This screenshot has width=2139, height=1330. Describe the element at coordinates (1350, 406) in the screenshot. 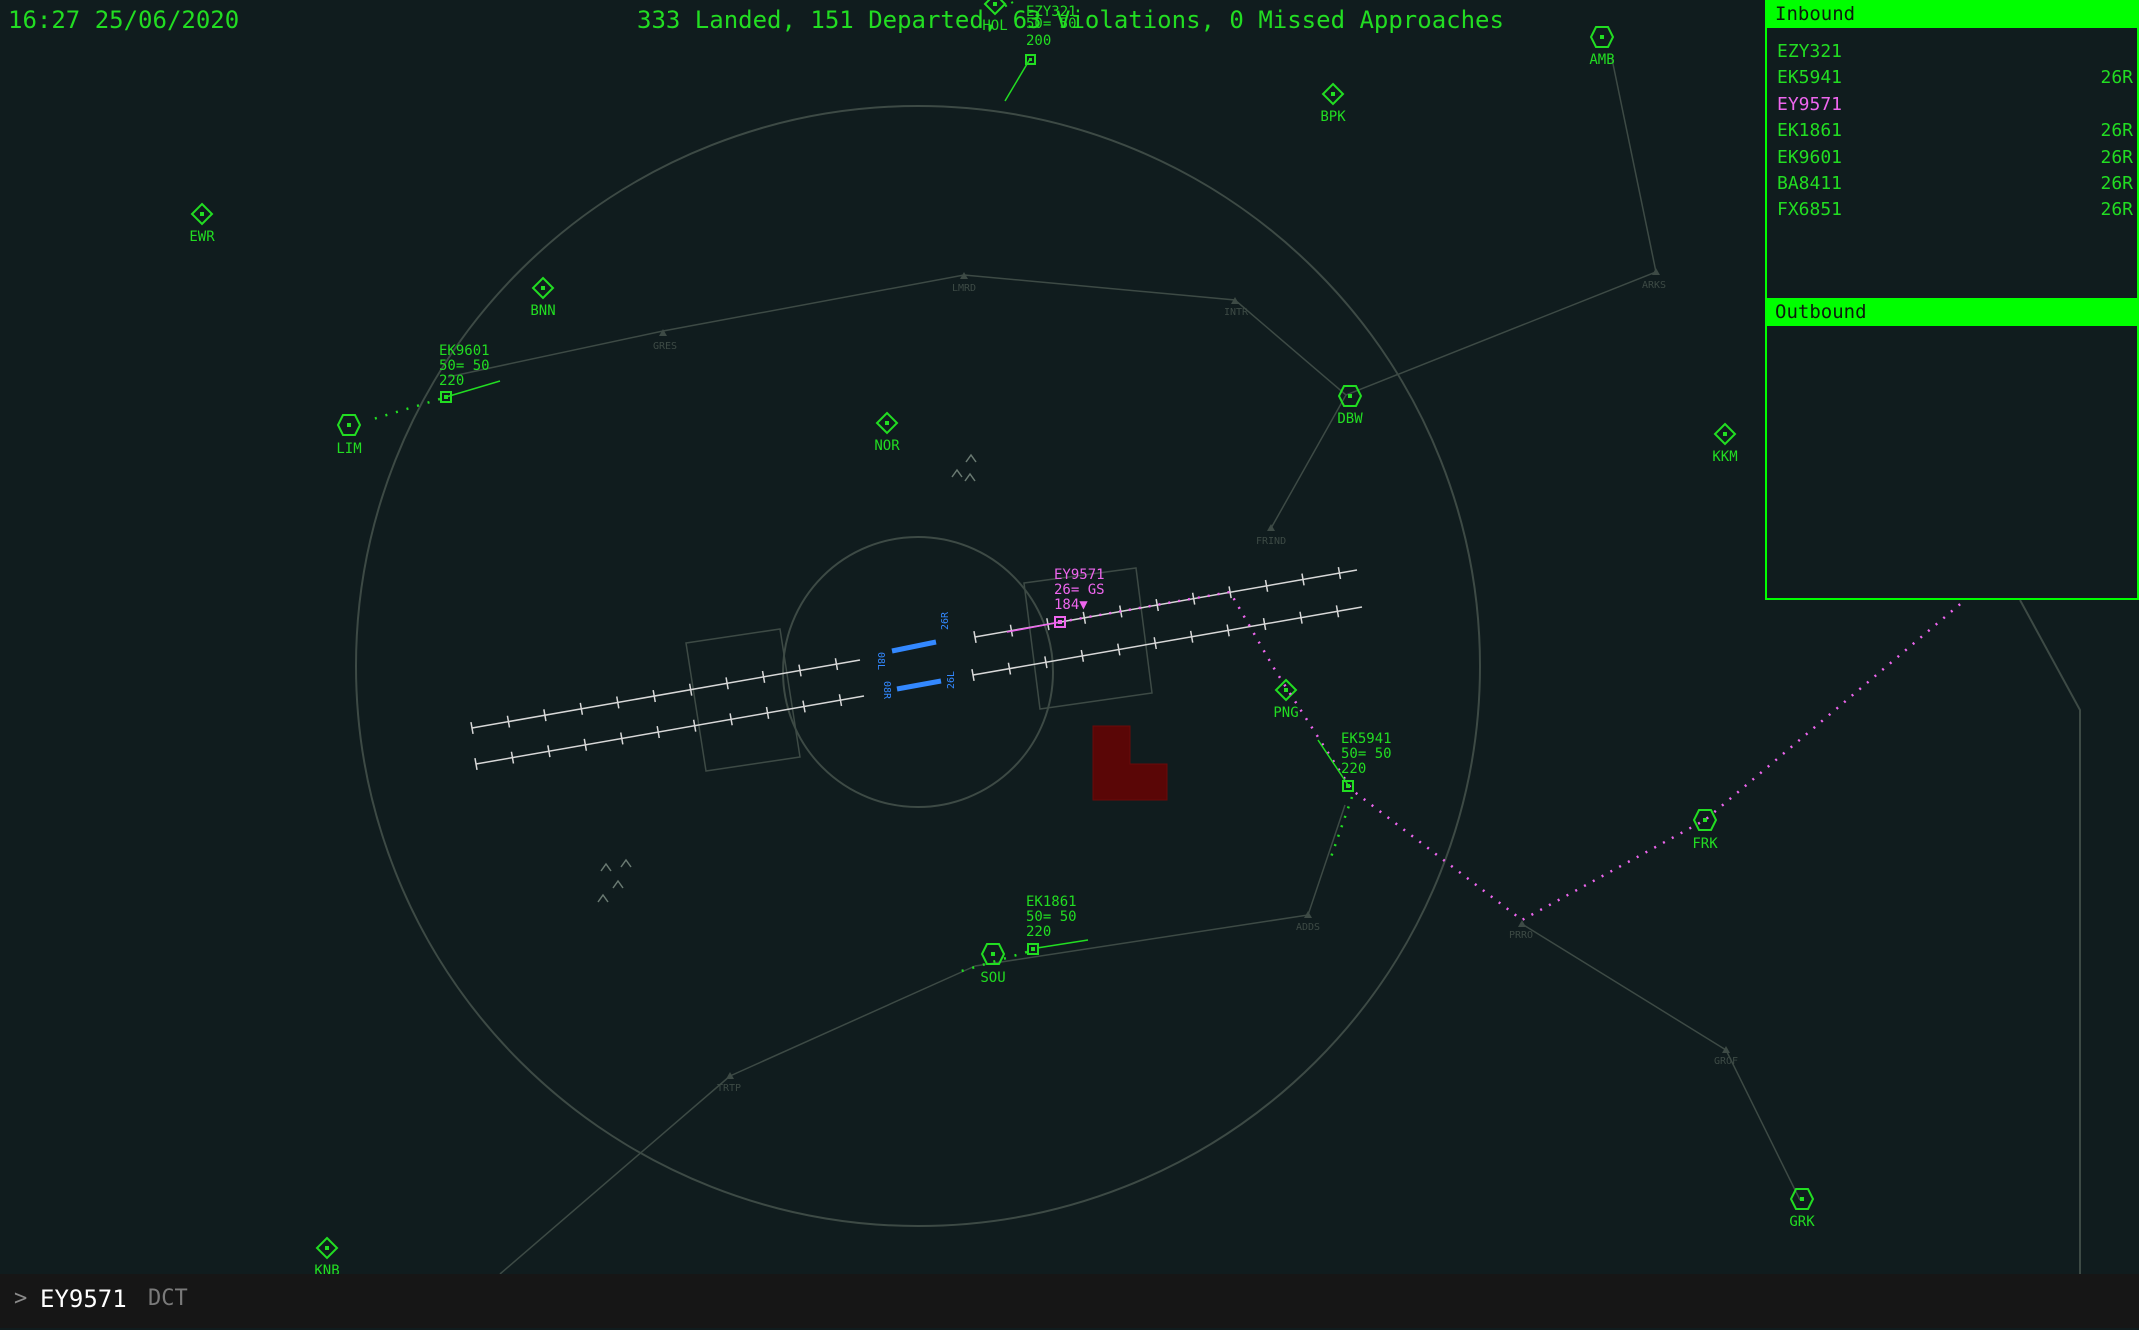

I see `beacon-dbw: DBW` at that location.